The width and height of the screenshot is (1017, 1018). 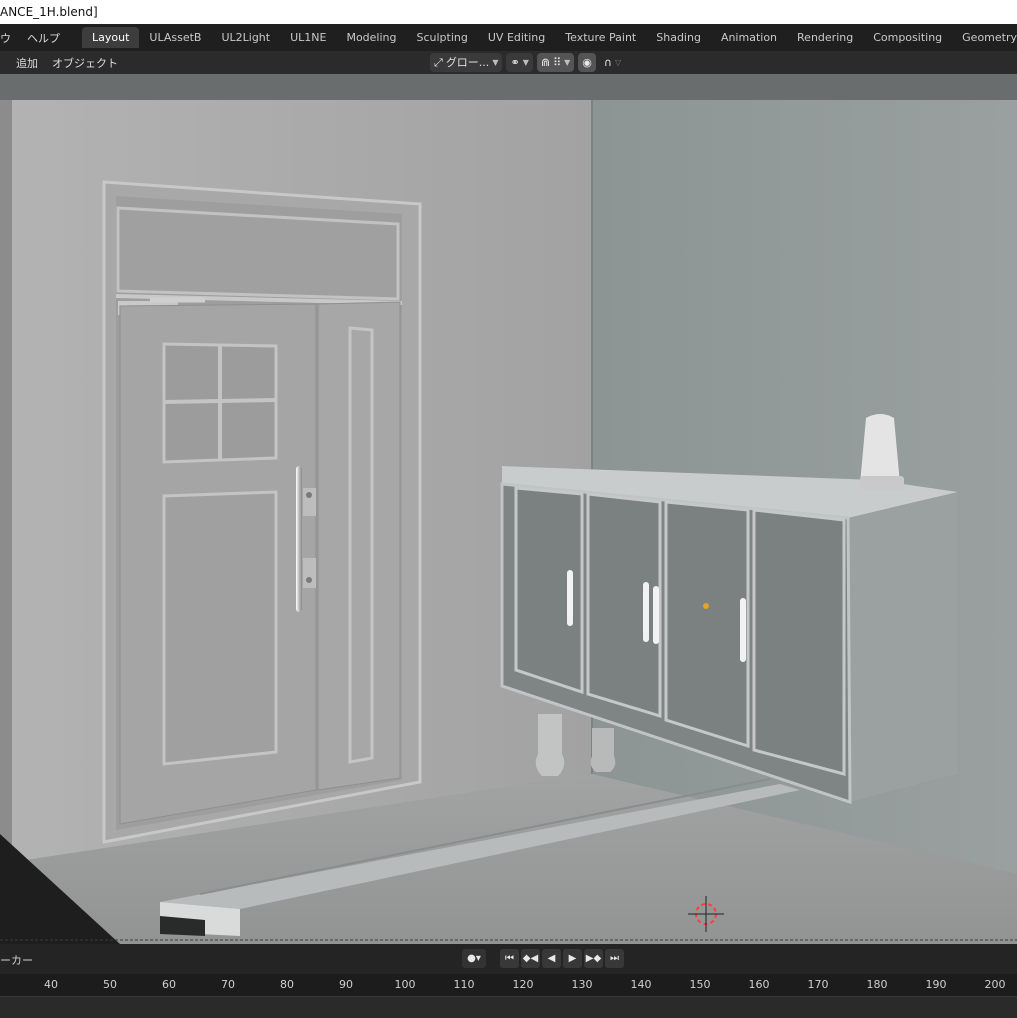 What do you see at coordinates (706, 606) in the screenshot?
I see `object-origin-dot` at bounding box center [706, 606].